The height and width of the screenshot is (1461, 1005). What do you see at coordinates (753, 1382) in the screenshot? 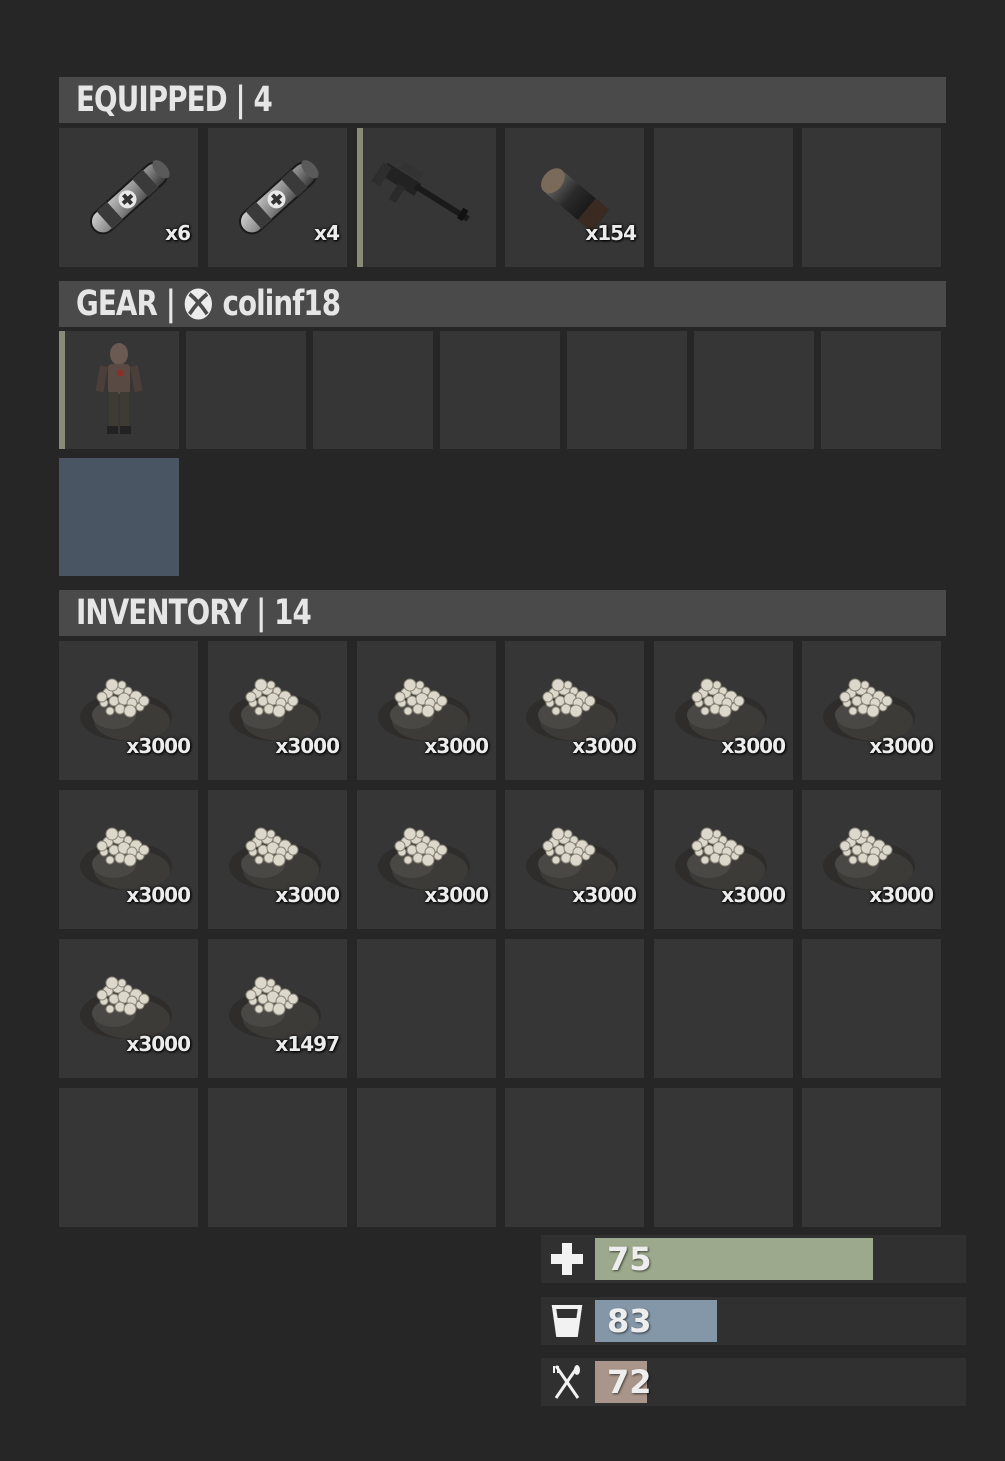
I see `food-row: 72` at bounding box center [753, 1382].